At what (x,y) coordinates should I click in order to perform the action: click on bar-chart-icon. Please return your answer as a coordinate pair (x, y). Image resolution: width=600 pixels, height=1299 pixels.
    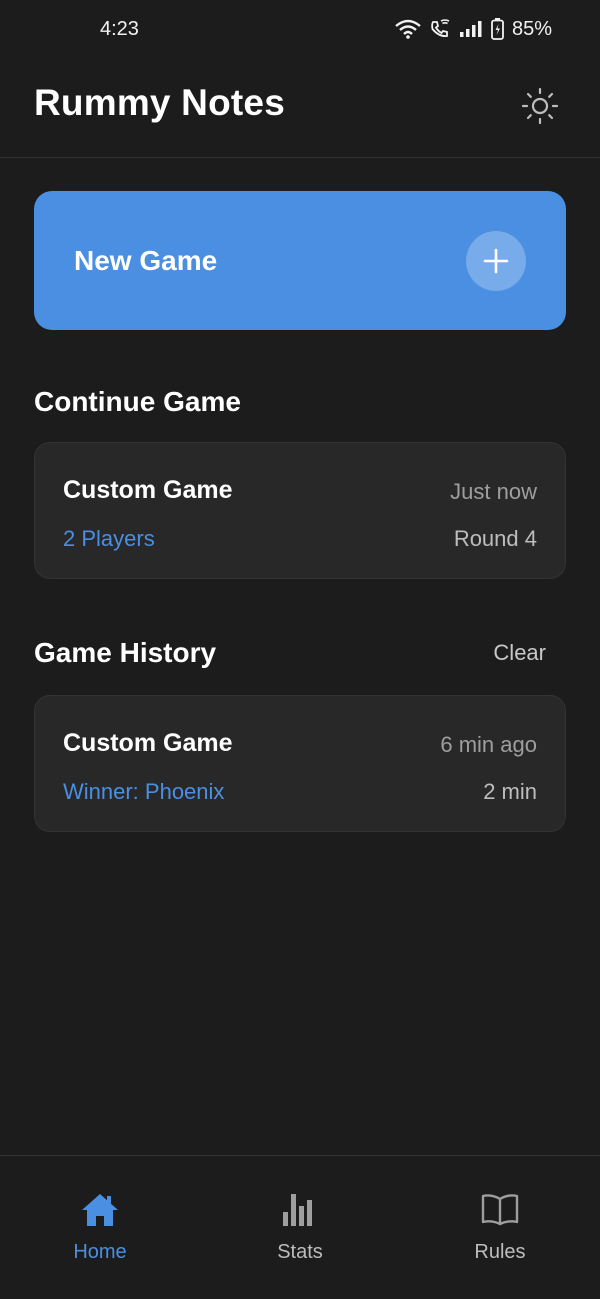
    Looking at the image, I should click on (297, 1210).